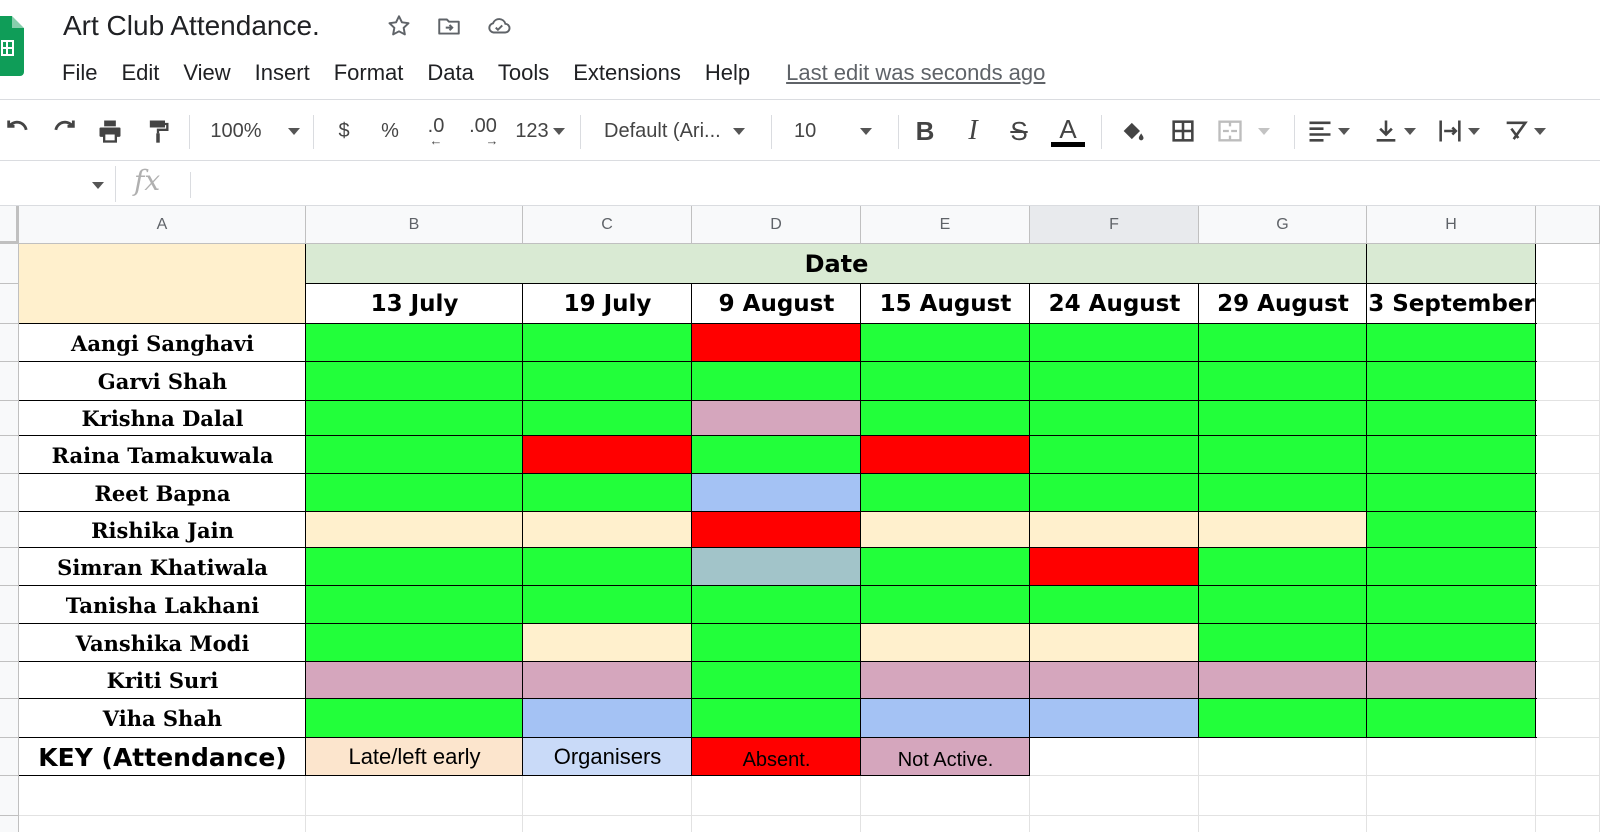 The height and width of the screenshot is (832, 1600). Describe the element at coordinates (191, 26) in the screenshot. I see `document-title: Art Club Attendance.` at that location.